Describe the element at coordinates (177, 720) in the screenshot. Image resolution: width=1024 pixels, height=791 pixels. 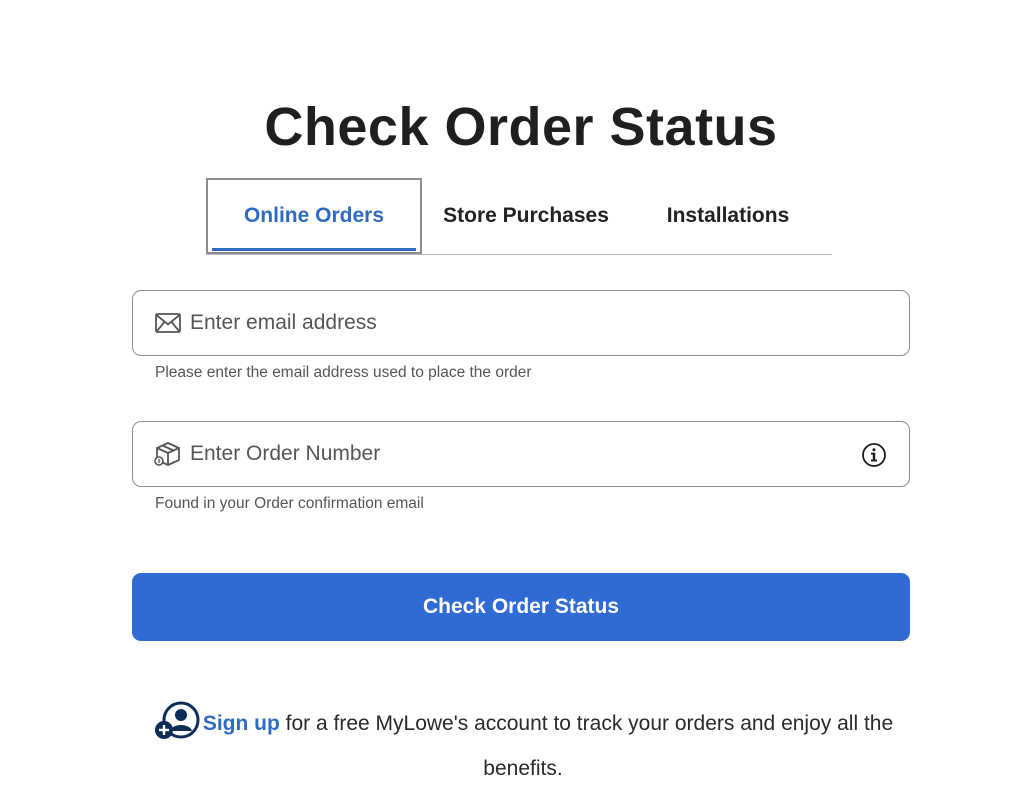
I see `add-user-icon` at that location.